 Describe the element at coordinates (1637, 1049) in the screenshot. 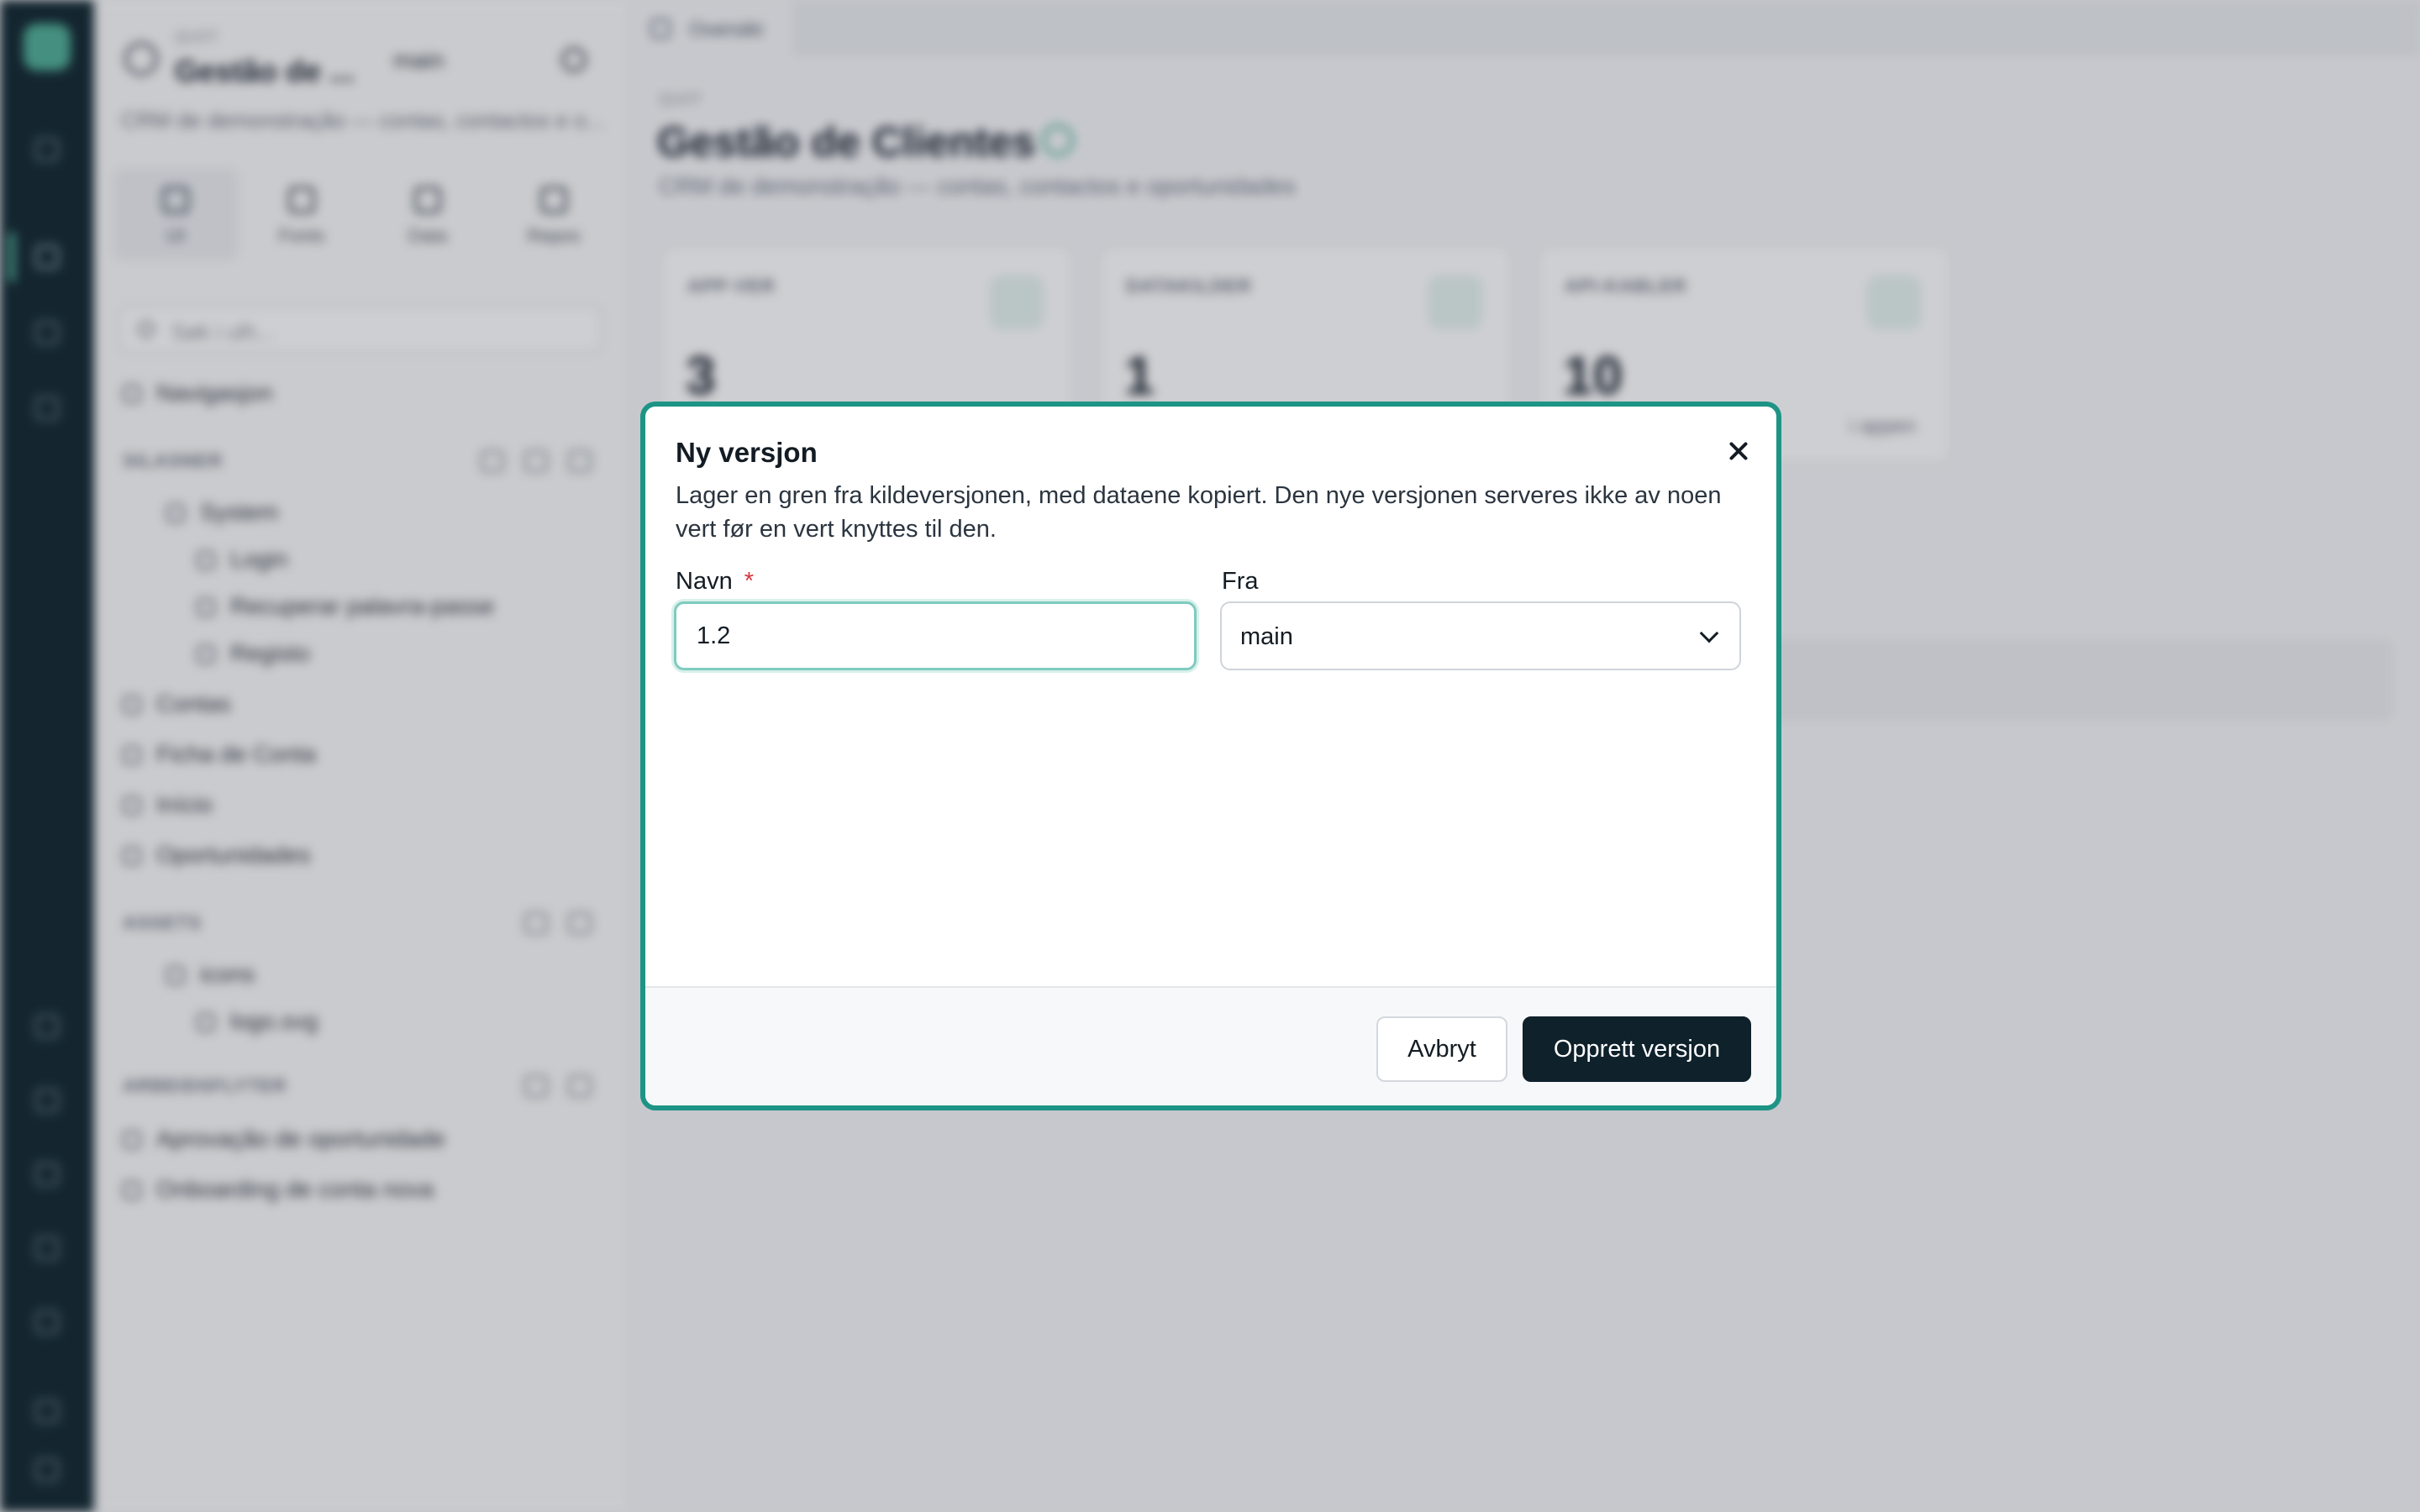

I see `create-version-button: Opprett versjon` at that location.